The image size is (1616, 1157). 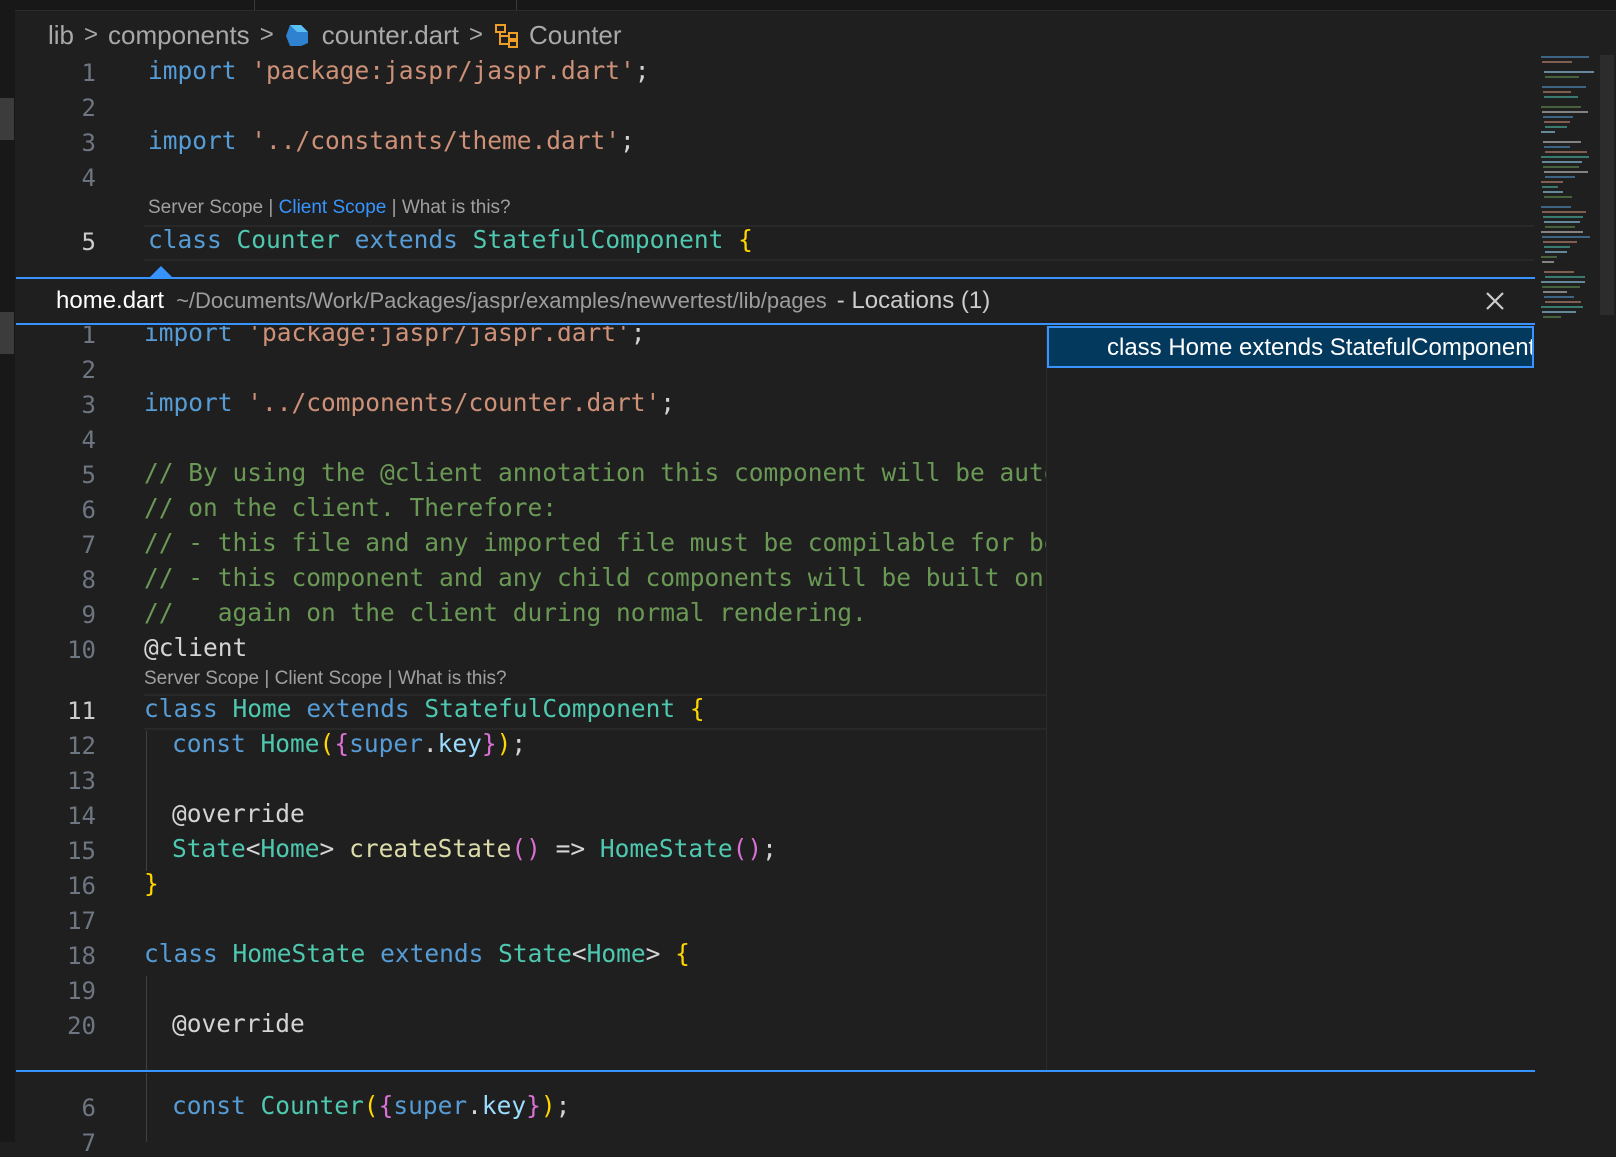 What do you see at coordinates (406, 239) in the screenshot?
I see `keyword: extends` at bounding box center [406, 239].